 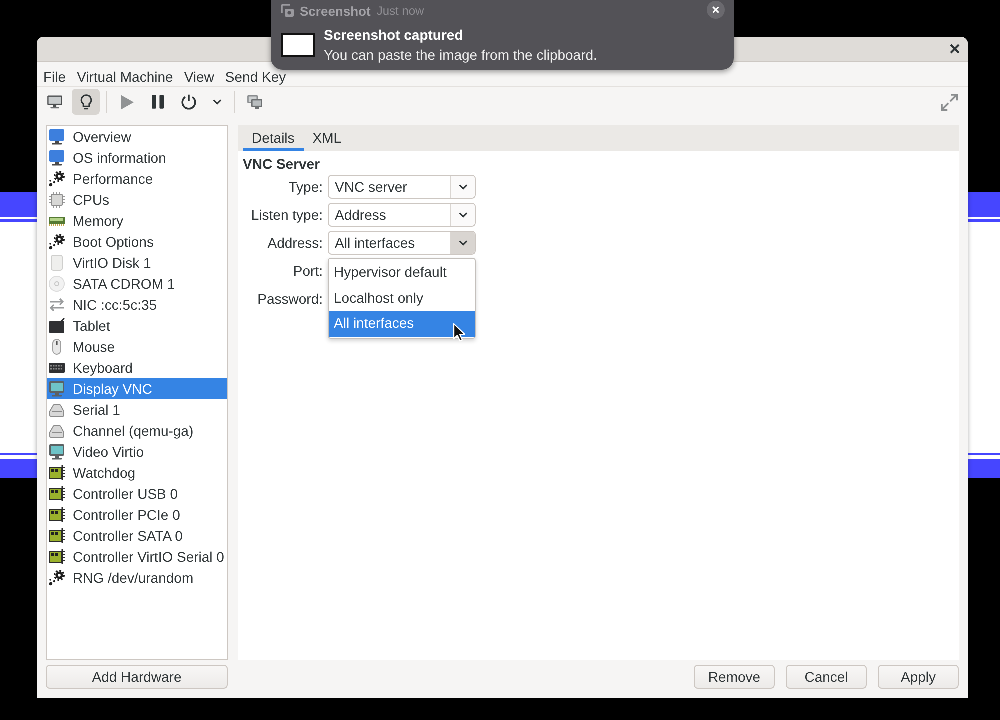 What do you see at coordinates (137, 136) in the screenshot?
I see `hardware-list-item: Overview` at bounding box center [137, 136].